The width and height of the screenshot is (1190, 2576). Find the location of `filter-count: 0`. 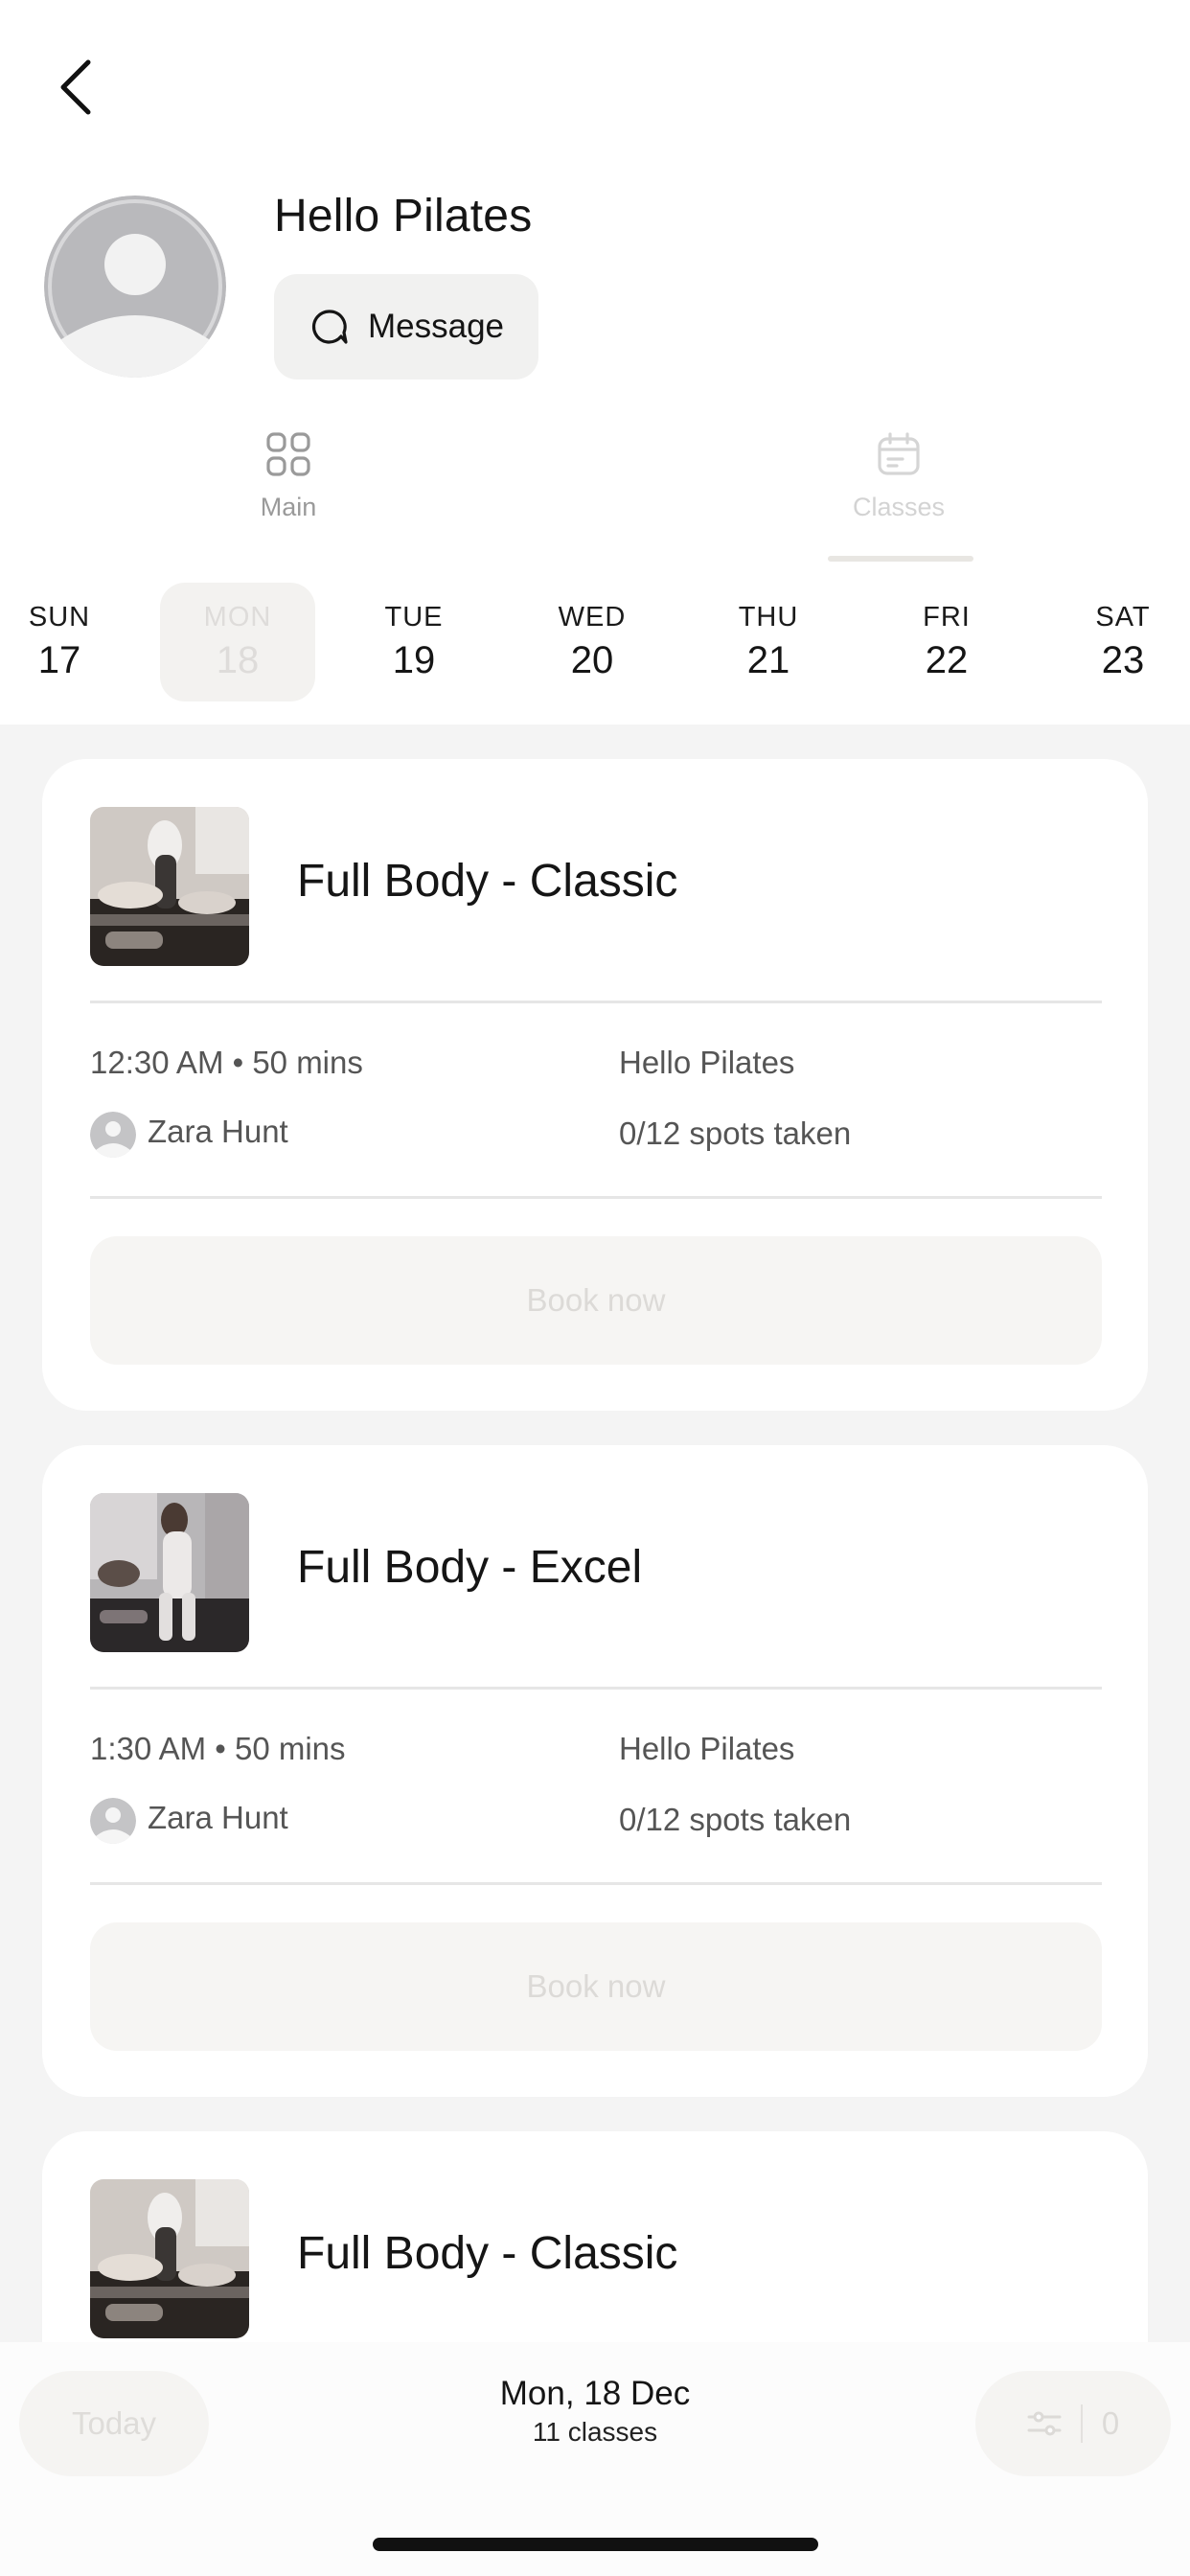

filter-count: 0 is located at coordinates (1110, 2423).